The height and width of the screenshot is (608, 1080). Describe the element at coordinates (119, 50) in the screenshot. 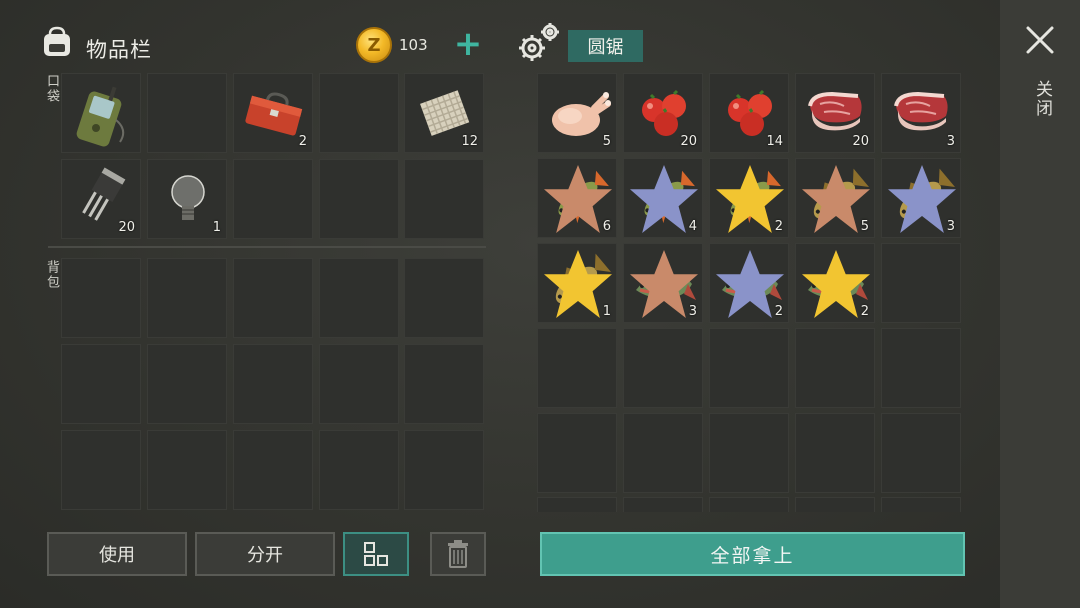

I see `inventory-title: 物品栏` at that location.